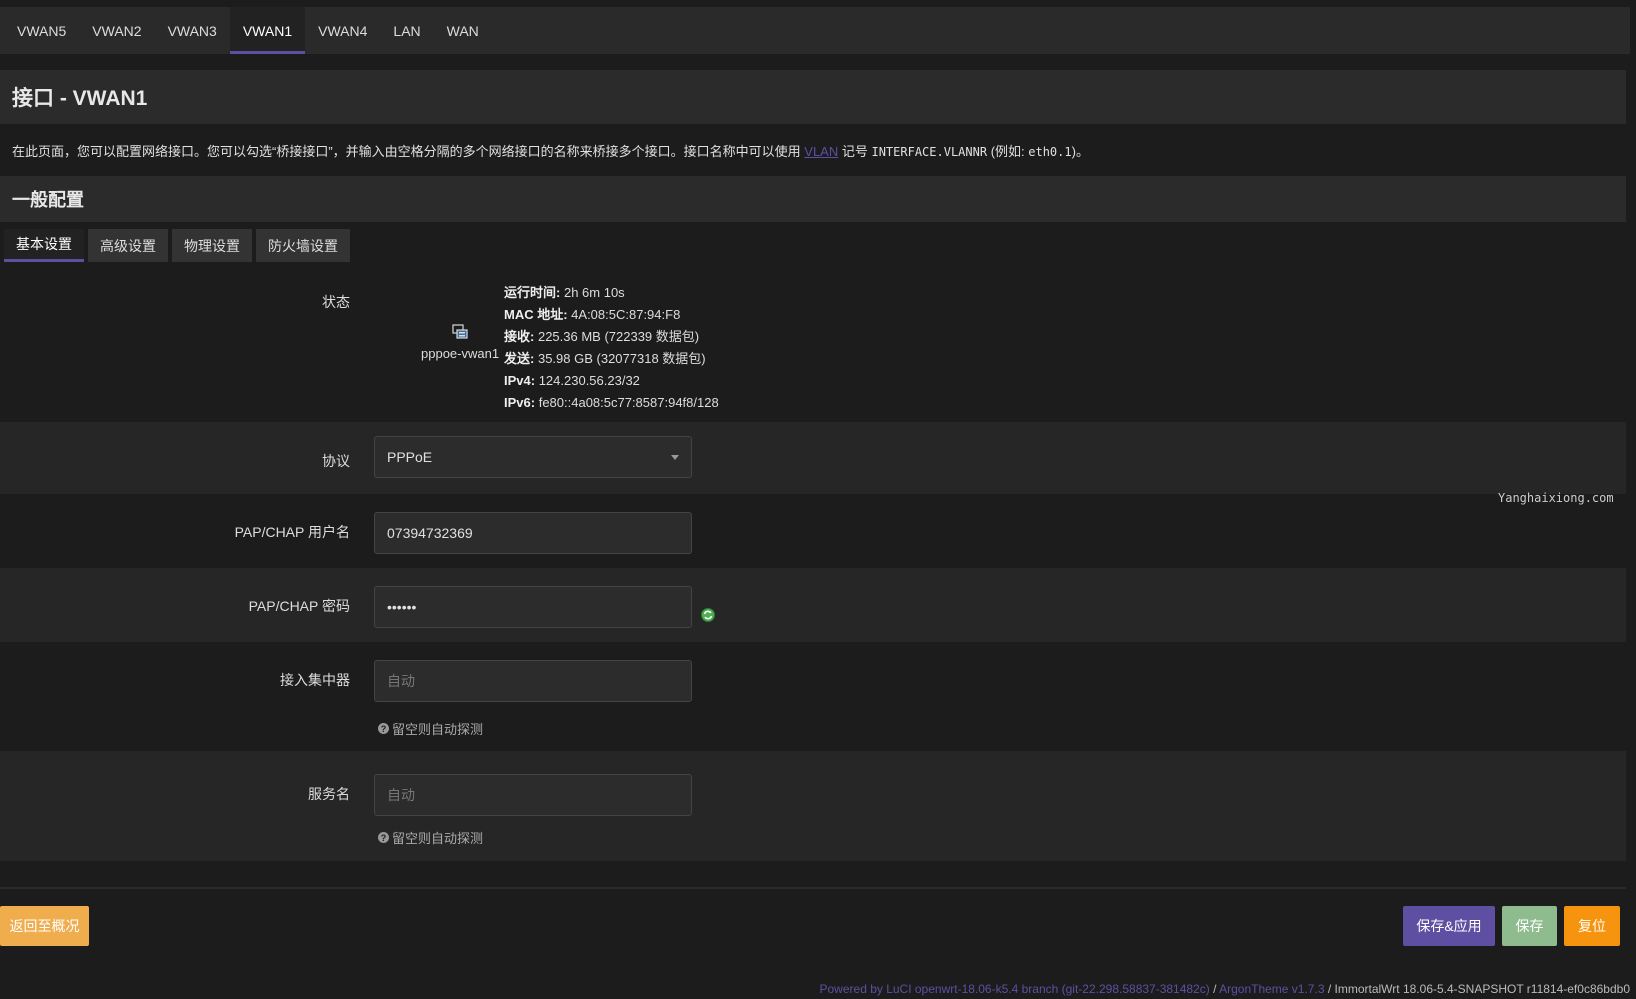 This screenshot has width=1636, height=999. I want to click on username-label: PAP/CHAP 用户名, so click(292, 532).